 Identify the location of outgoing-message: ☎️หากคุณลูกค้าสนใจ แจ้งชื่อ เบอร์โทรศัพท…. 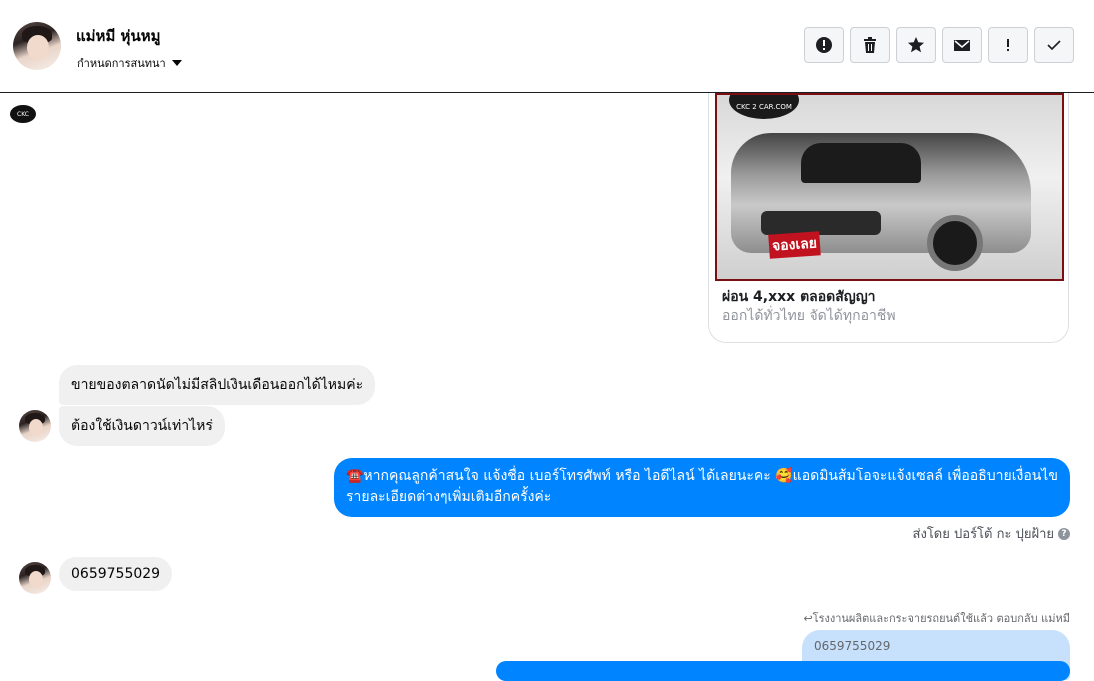
(702, 487).